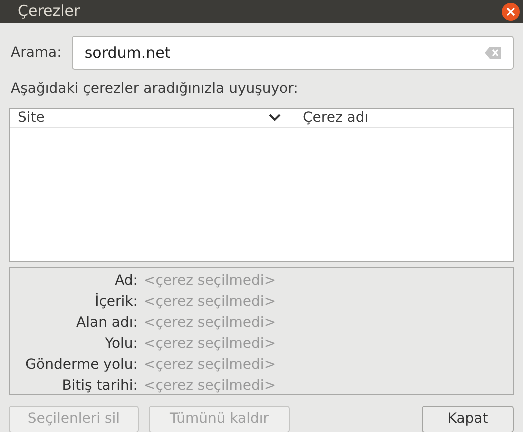 The height and width of the screenshot is (432, 523). What do you see at coordinates (126, 281) in the screenshot?
I see `field-label: Ad:` at bounding box center [126, 281].